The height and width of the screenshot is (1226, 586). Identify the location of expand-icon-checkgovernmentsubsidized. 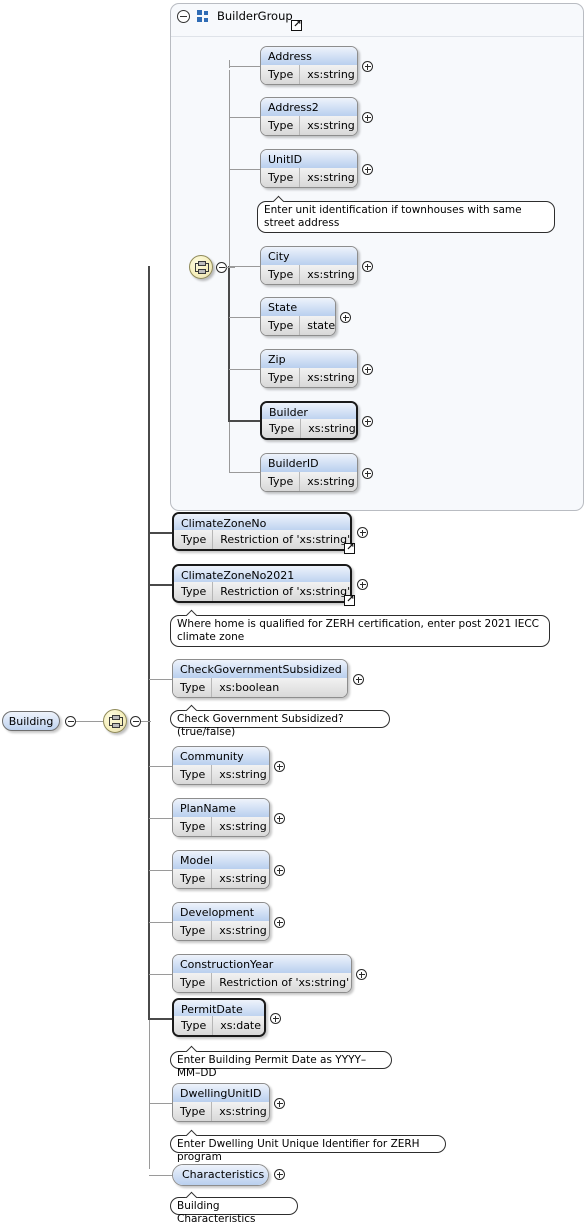
(358, 679).